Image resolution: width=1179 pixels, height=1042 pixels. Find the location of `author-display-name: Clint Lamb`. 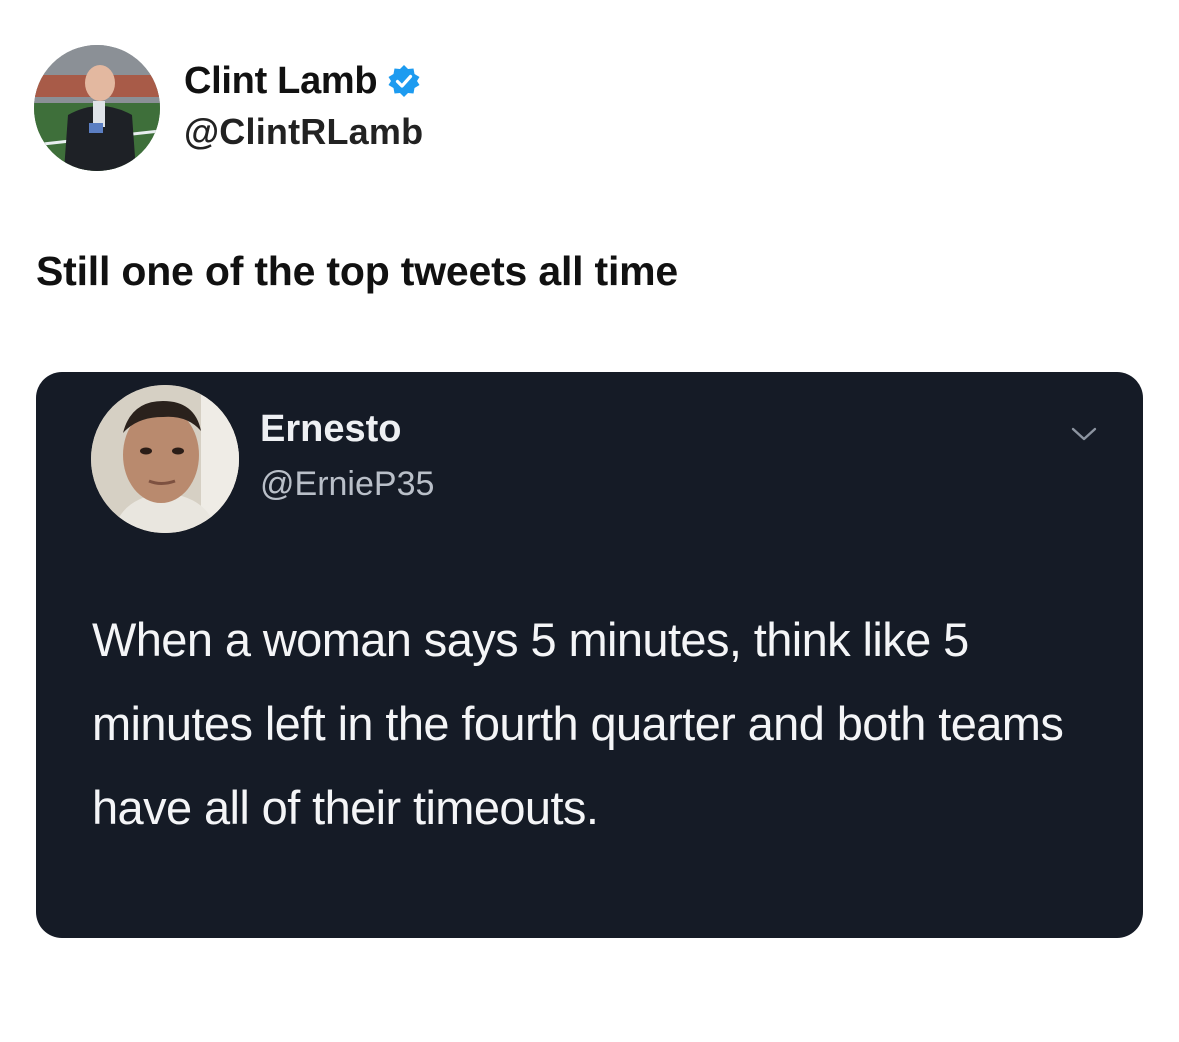

author-display-name: Clint Lamb is located at coordinates (281, 81).